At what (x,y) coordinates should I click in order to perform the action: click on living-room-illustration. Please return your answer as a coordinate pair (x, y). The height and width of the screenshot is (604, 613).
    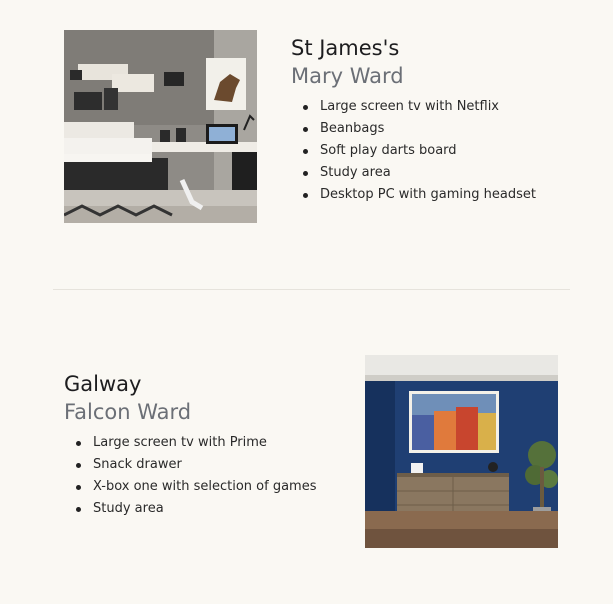
    Looking at the image, I should click on (461, 451).